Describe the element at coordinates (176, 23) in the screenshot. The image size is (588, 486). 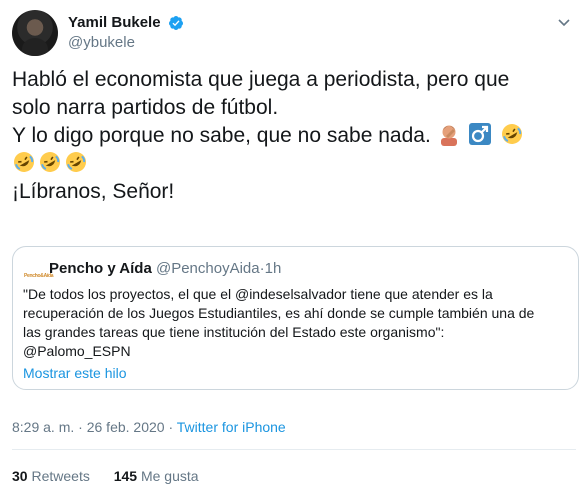
I see `verified-badge-icon` at that location.